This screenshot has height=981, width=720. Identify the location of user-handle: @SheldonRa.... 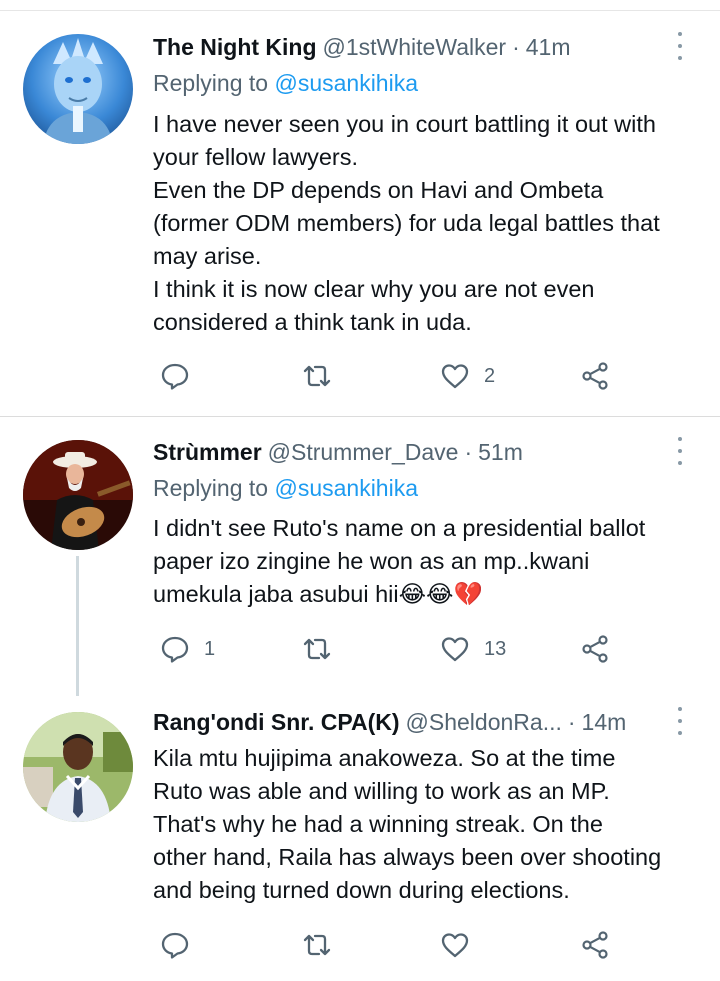
(484, 722).